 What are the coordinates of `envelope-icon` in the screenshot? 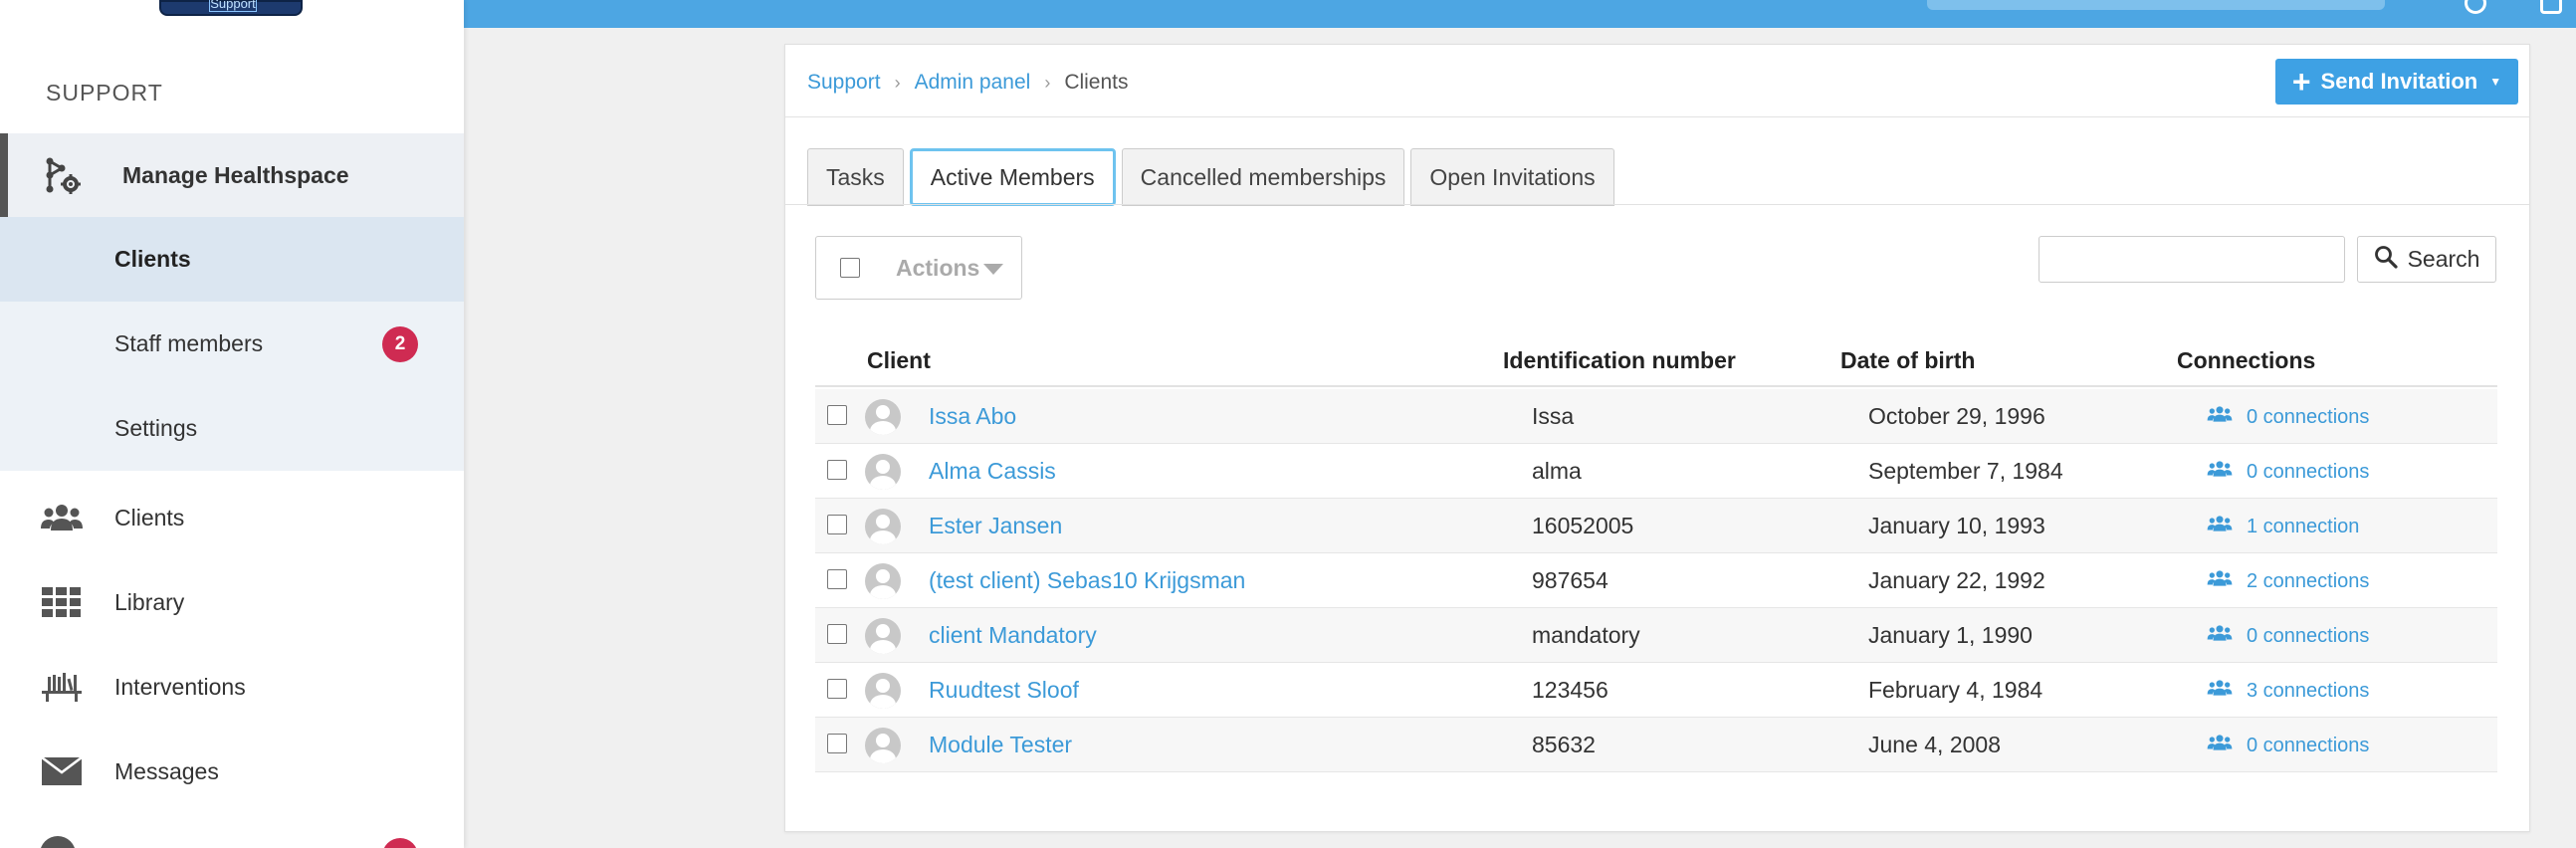 It's located at (62, 771).